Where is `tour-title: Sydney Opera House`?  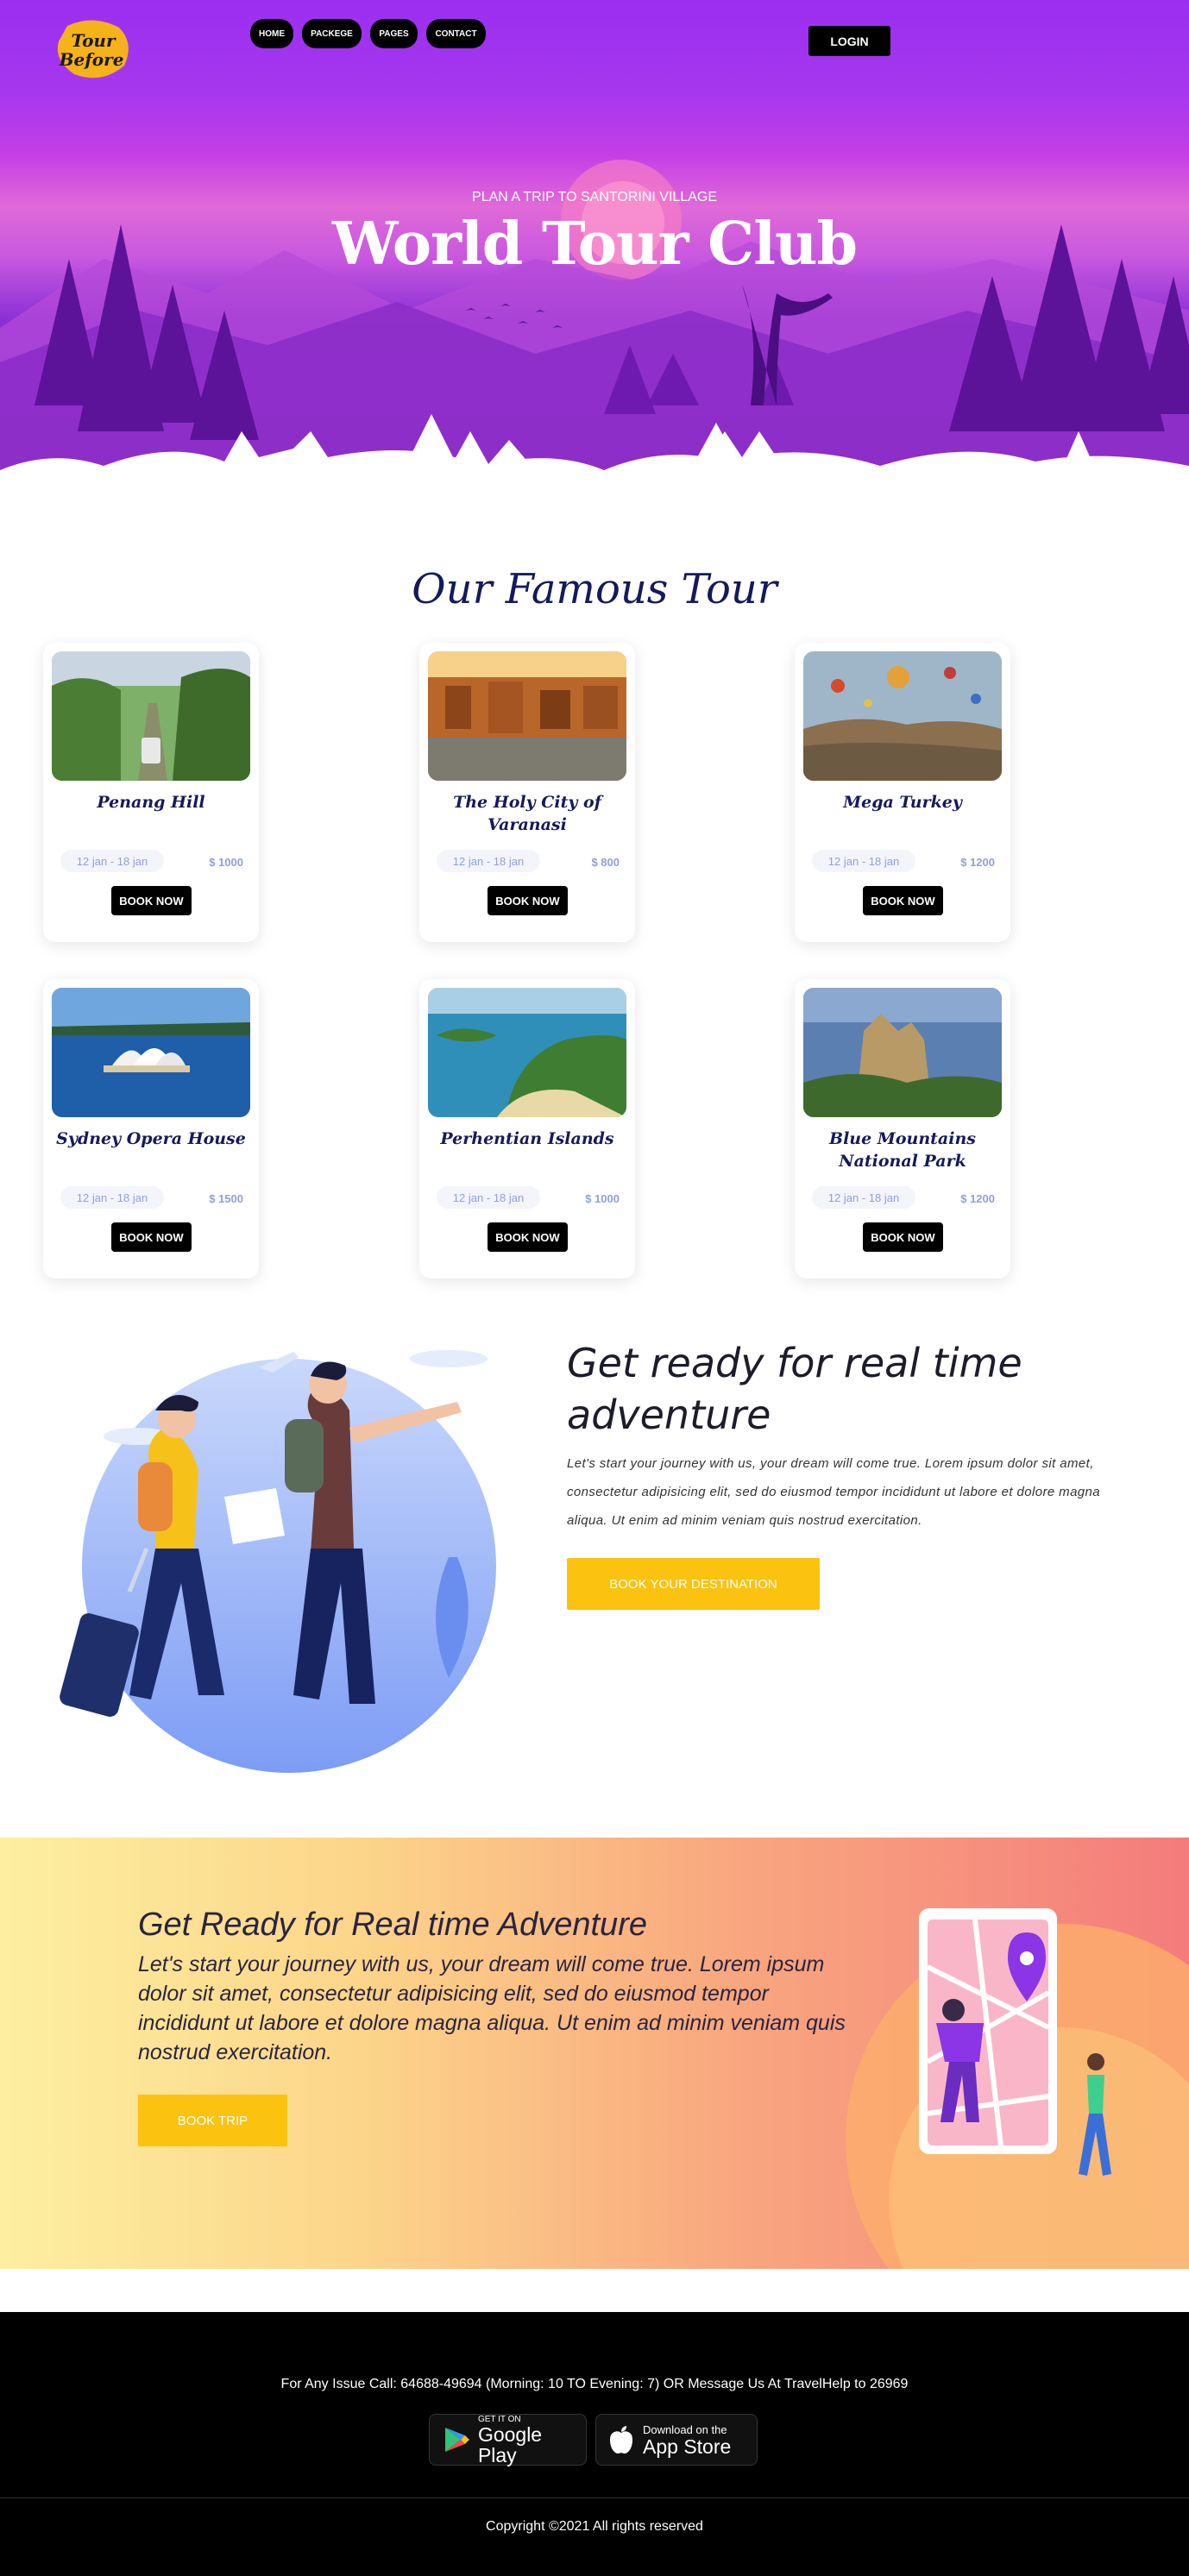 tour-title: Sydney Opera House is located at coordinates (151, 1138).